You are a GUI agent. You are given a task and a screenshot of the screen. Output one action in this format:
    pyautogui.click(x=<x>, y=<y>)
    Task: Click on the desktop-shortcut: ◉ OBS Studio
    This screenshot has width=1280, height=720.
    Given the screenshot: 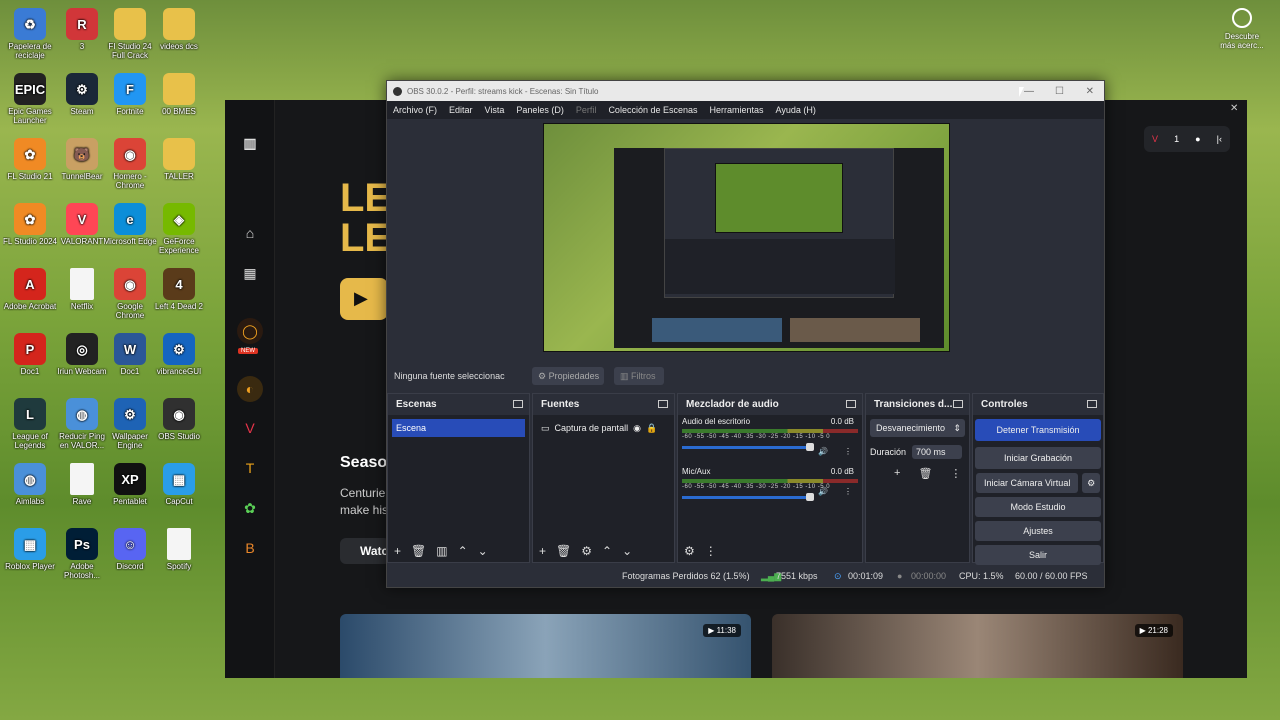 What is the action you would take?
    pyautogui.click(x=179, y=419)
    